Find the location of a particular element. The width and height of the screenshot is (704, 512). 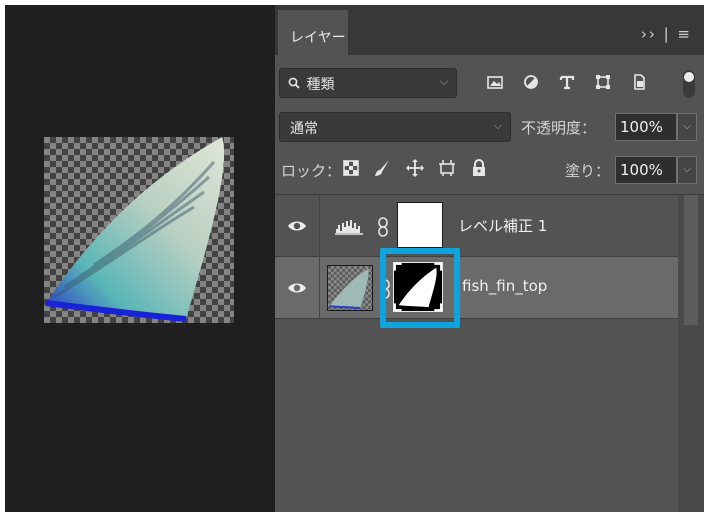

lock-artboard-icon is located at coordinates (447, 168).